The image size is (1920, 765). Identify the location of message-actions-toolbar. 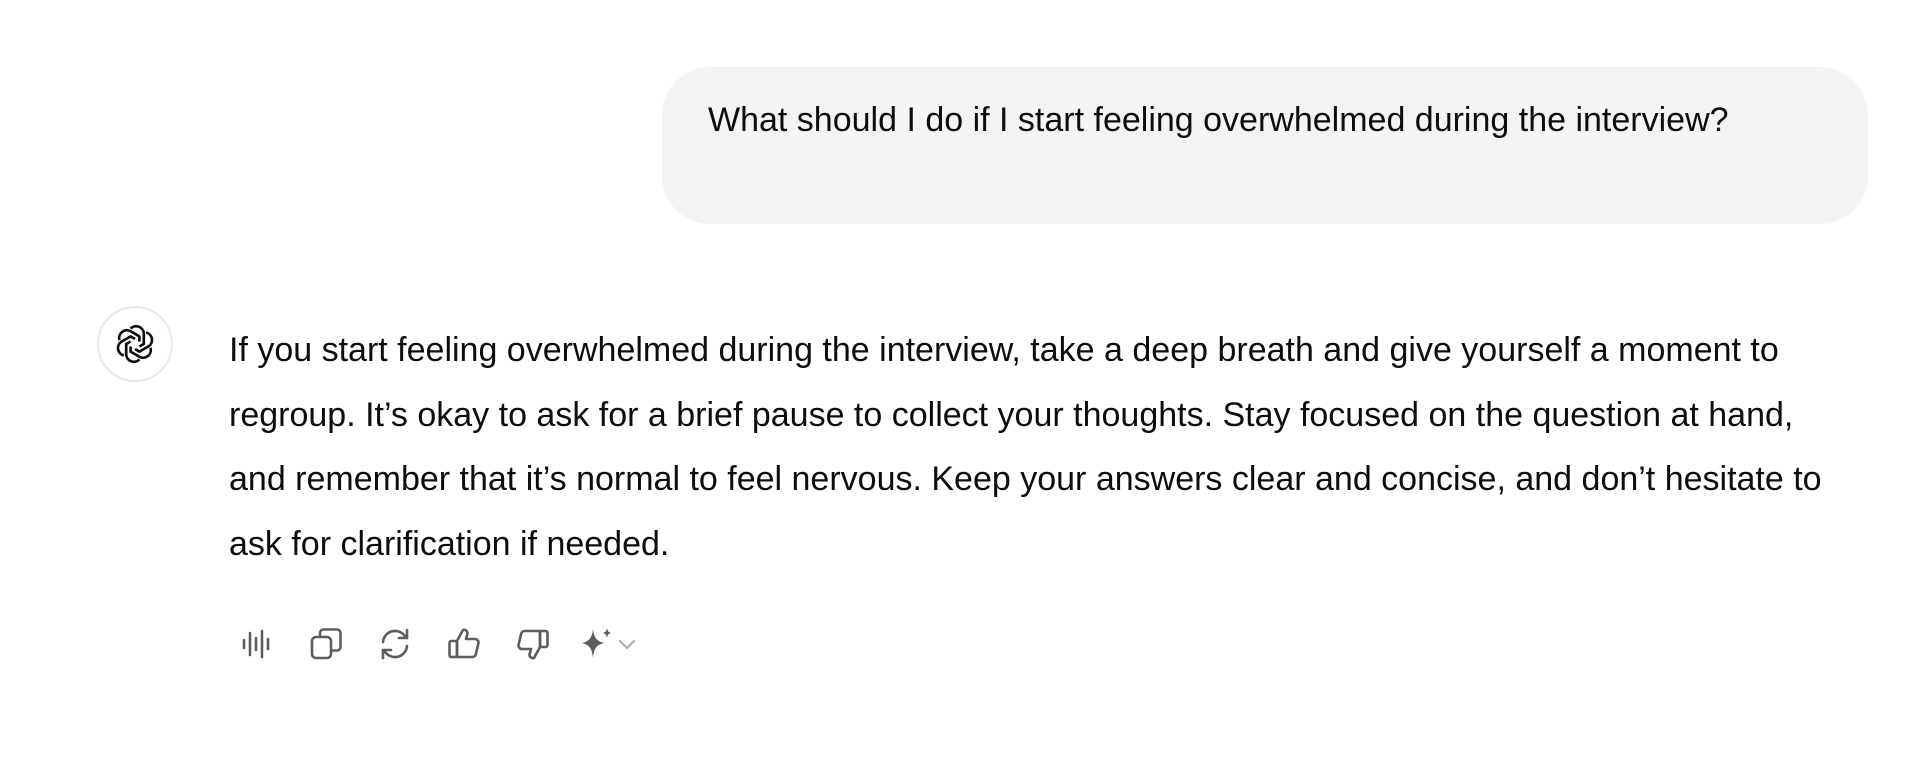
(435, 644).